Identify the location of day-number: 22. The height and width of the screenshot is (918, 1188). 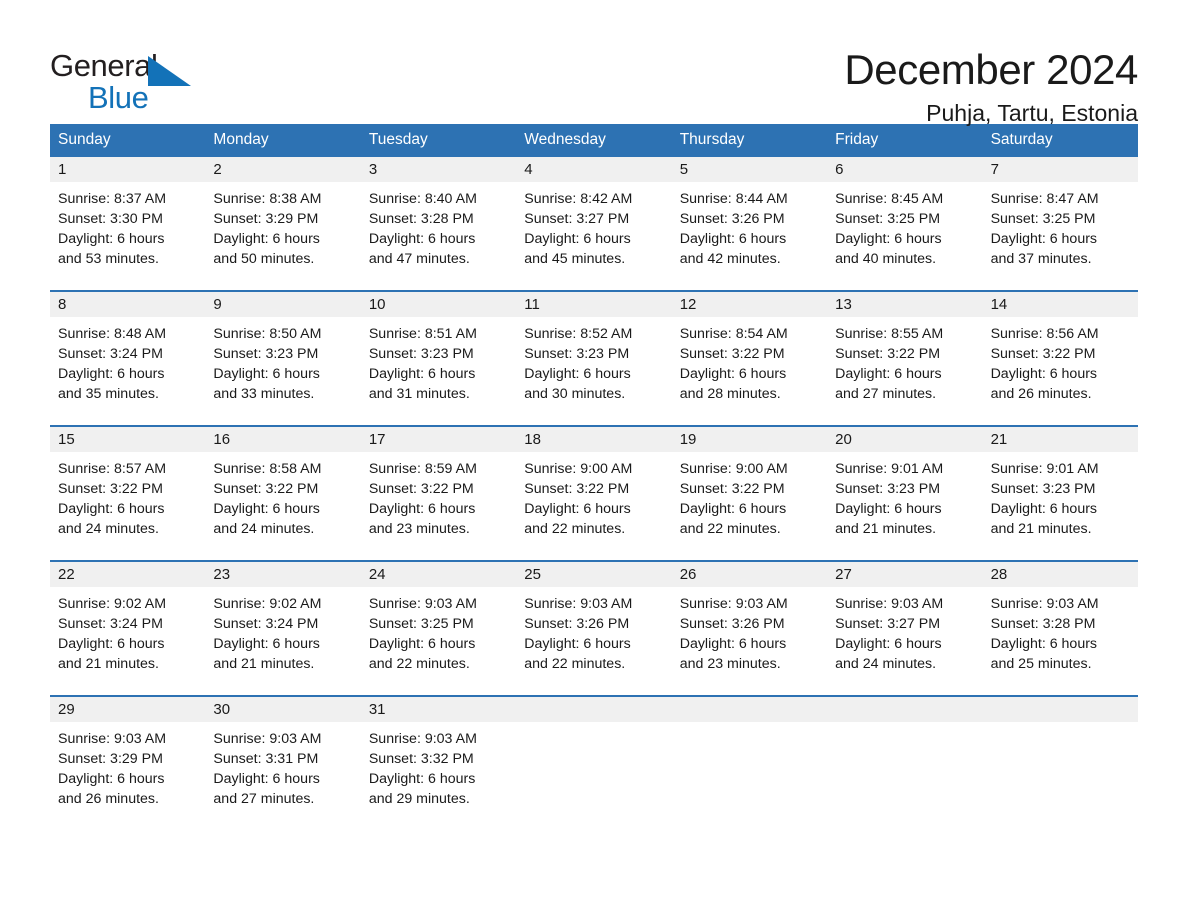
(127, 574).